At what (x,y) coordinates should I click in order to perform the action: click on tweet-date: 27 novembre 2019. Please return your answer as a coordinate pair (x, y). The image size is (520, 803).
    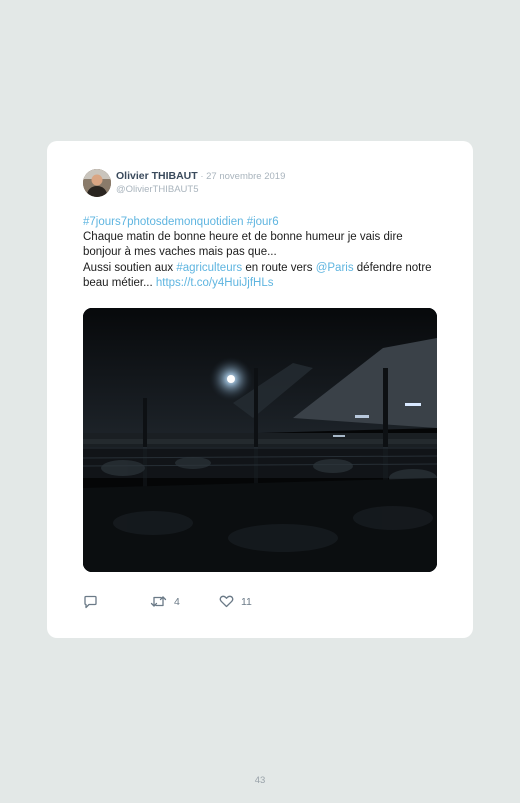
    Looking at the image, I should click on (245, 176).